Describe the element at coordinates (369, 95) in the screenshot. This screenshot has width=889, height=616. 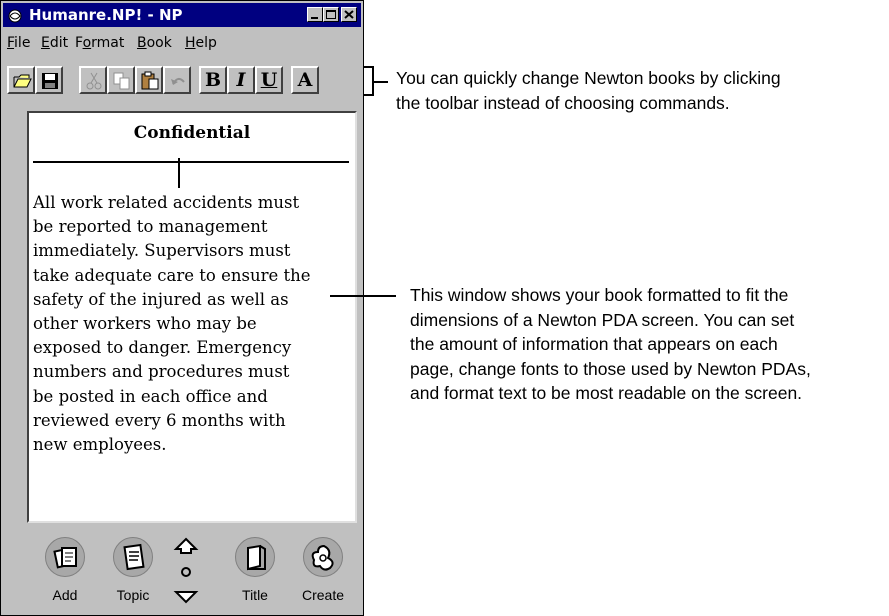
I see `toolbar-callout-bracket-bottom` at that location.